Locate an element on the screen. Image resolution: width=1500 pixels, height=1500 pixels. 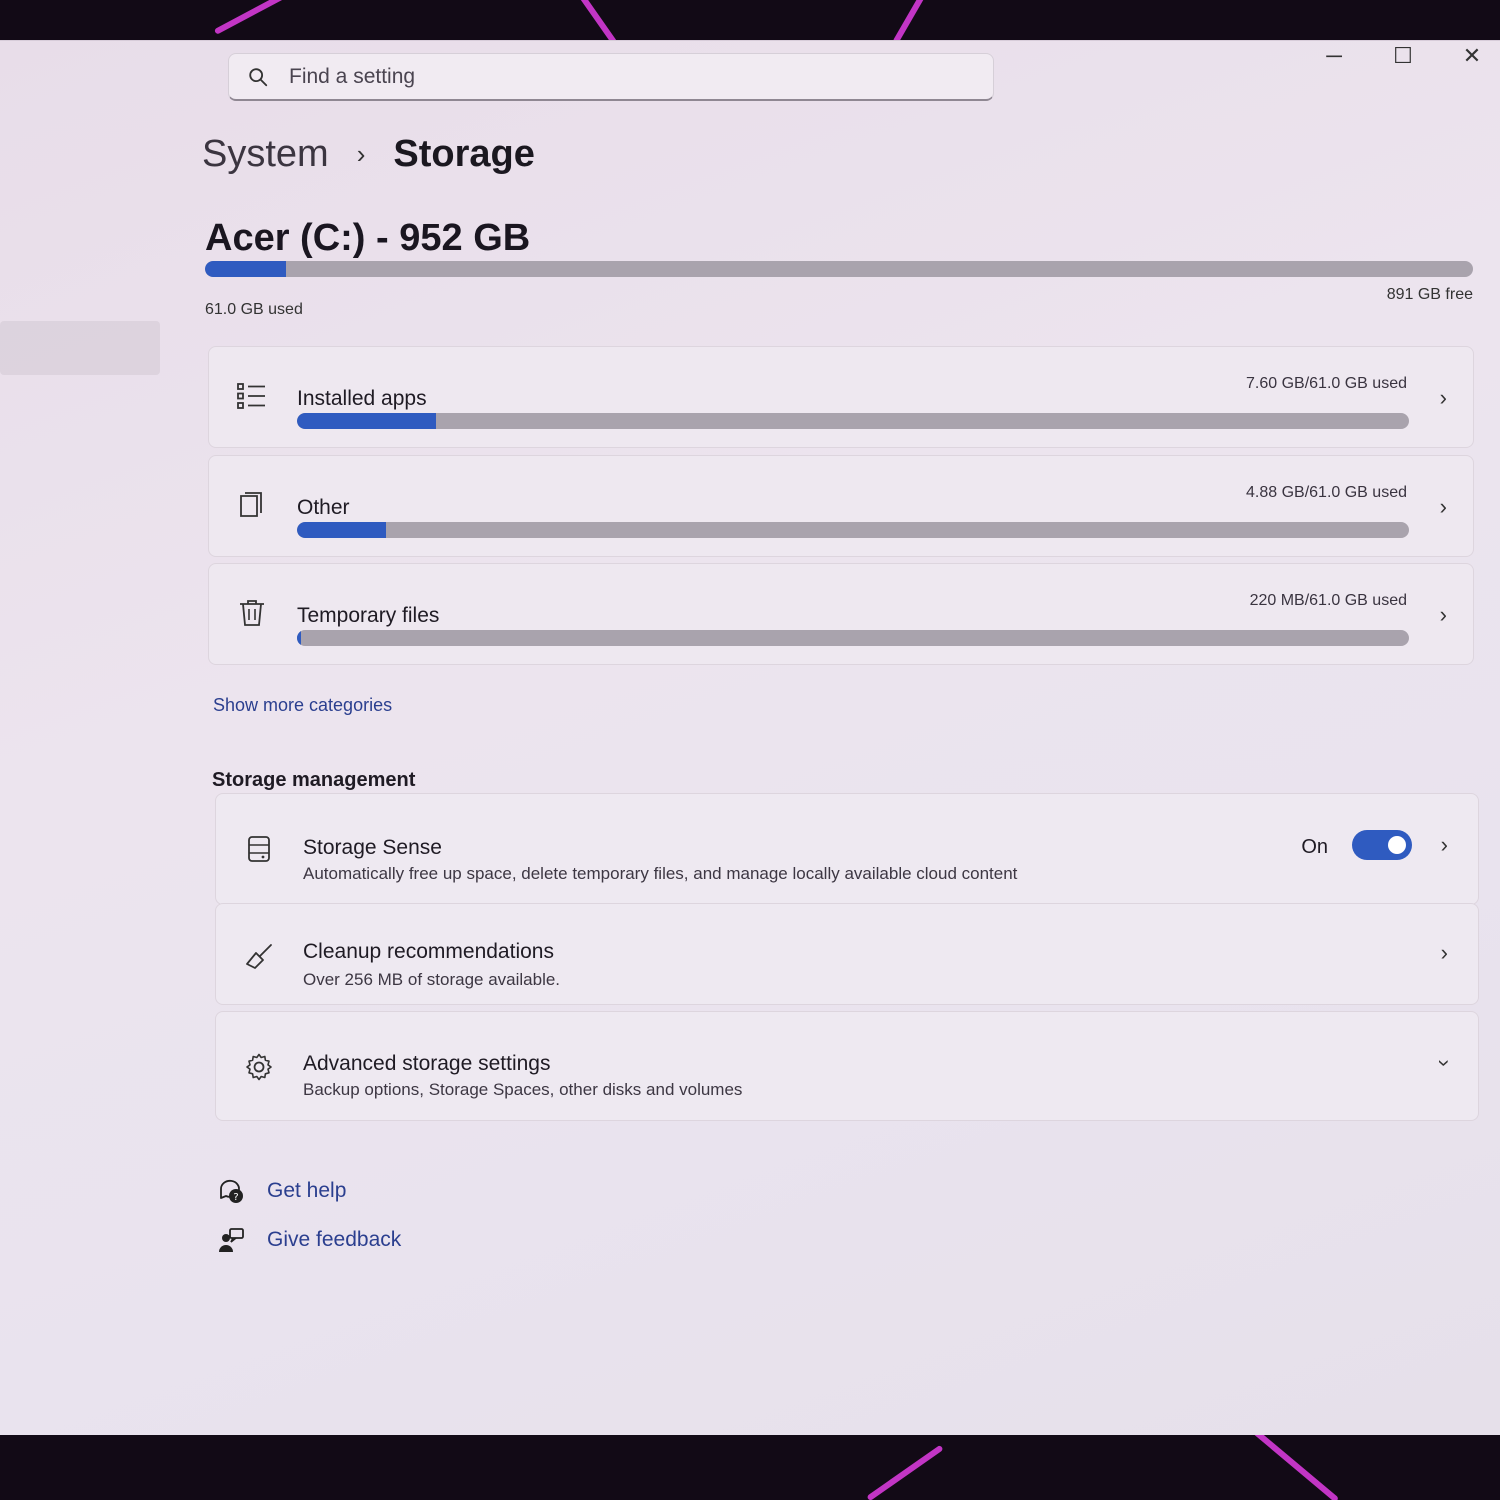
give-feedback-link: Give feedback is located at coordinates (309, 1240).